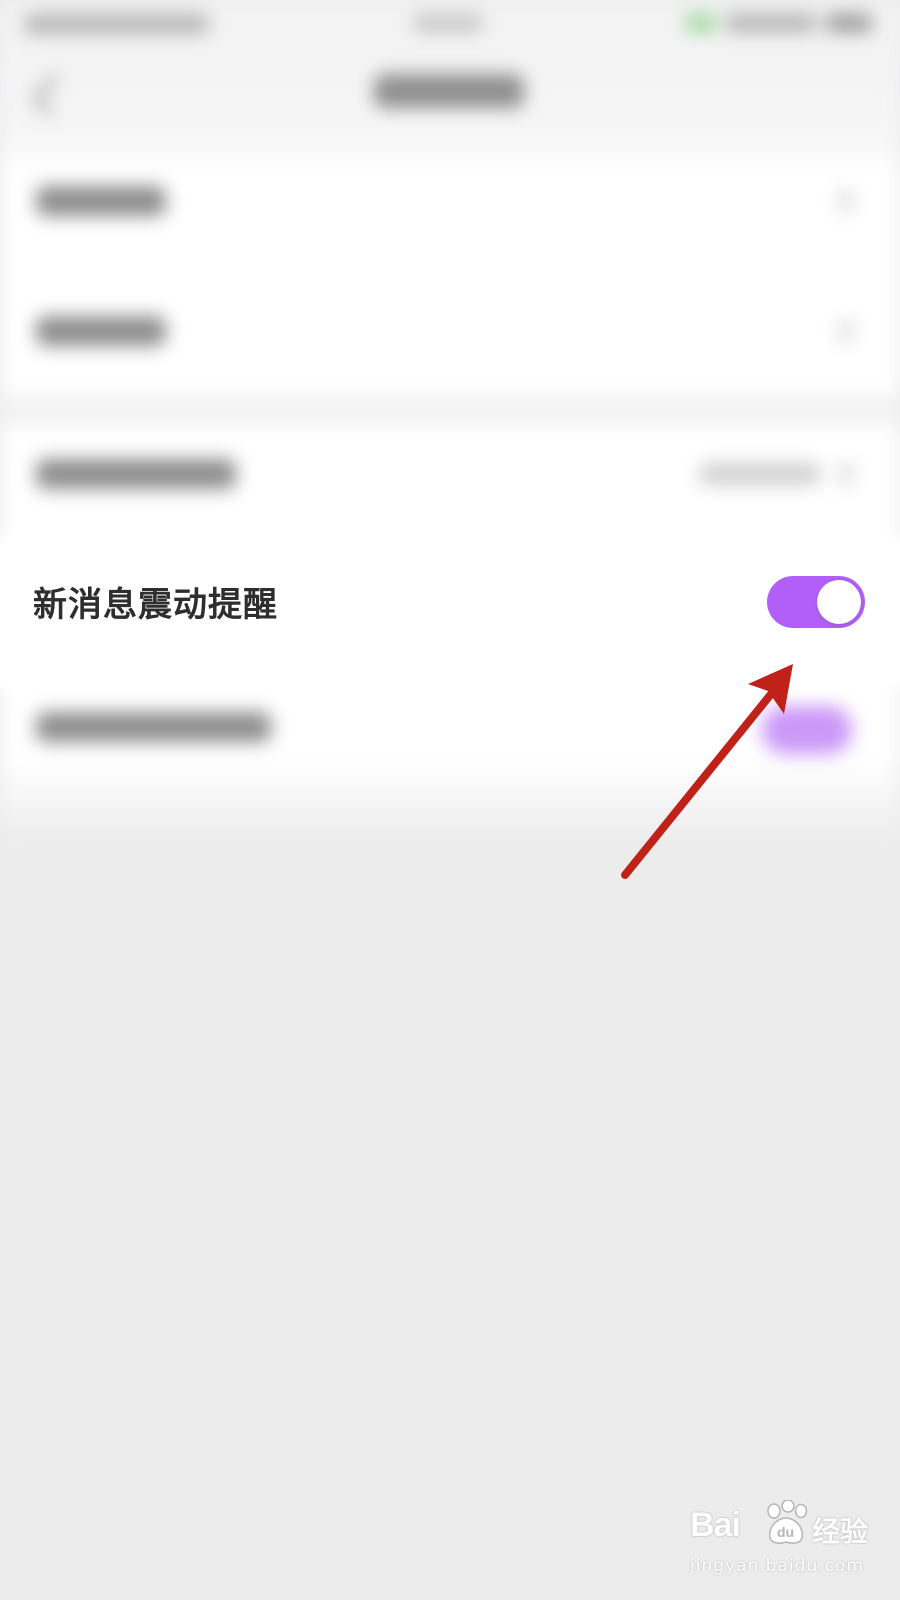 Image resolution: width=900 pixels, height=1600 pixels. I want to click on toggle-switch-obscured, so click(807, 730).